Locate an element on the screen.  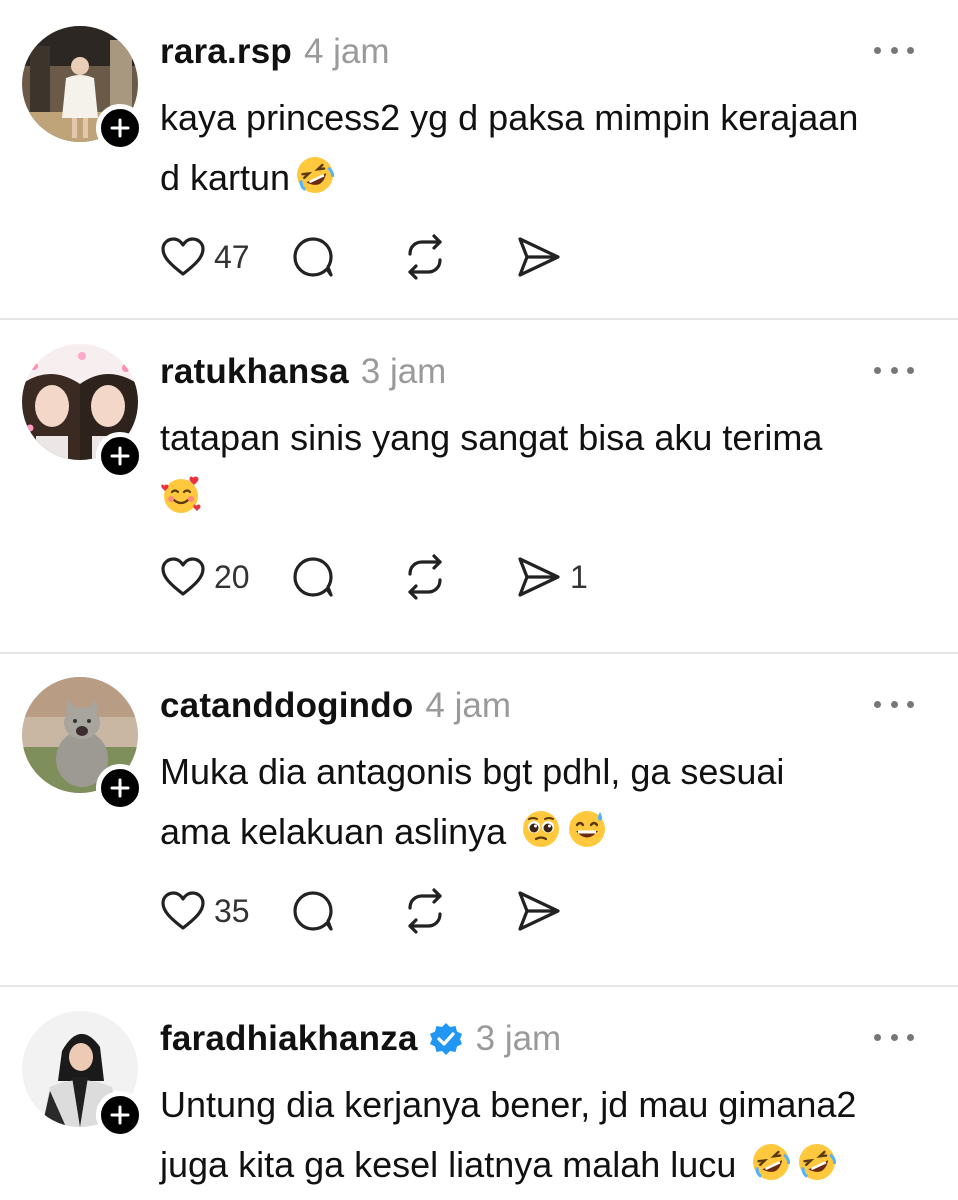
like-button: 47 is located at coordinates (225, 257).